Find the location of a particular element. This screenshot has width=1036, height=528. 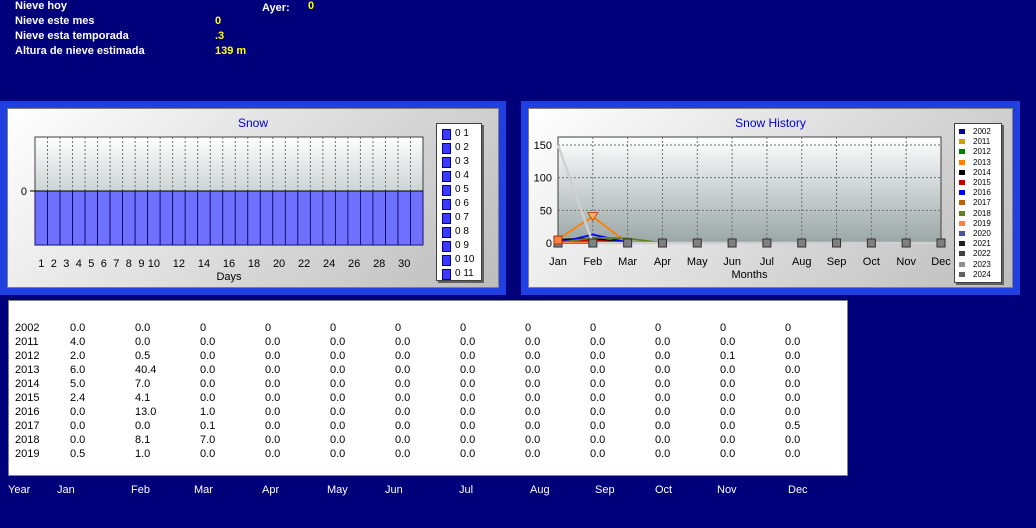

table-year-cell: 2014 is located at coordinates (27, 384).